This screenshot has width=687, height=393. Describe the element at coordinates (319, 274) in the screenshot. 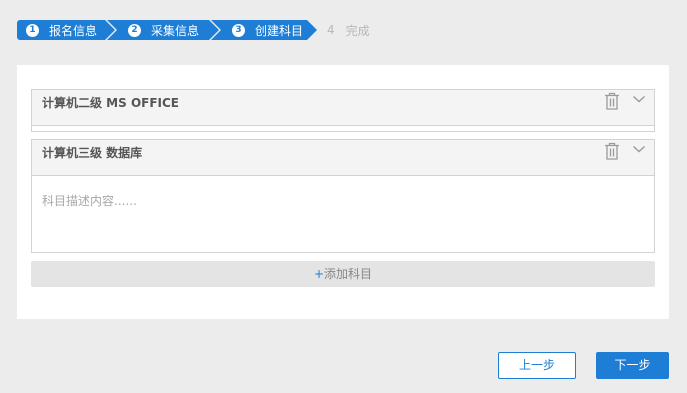

I see `plus-icon: +` at that location.